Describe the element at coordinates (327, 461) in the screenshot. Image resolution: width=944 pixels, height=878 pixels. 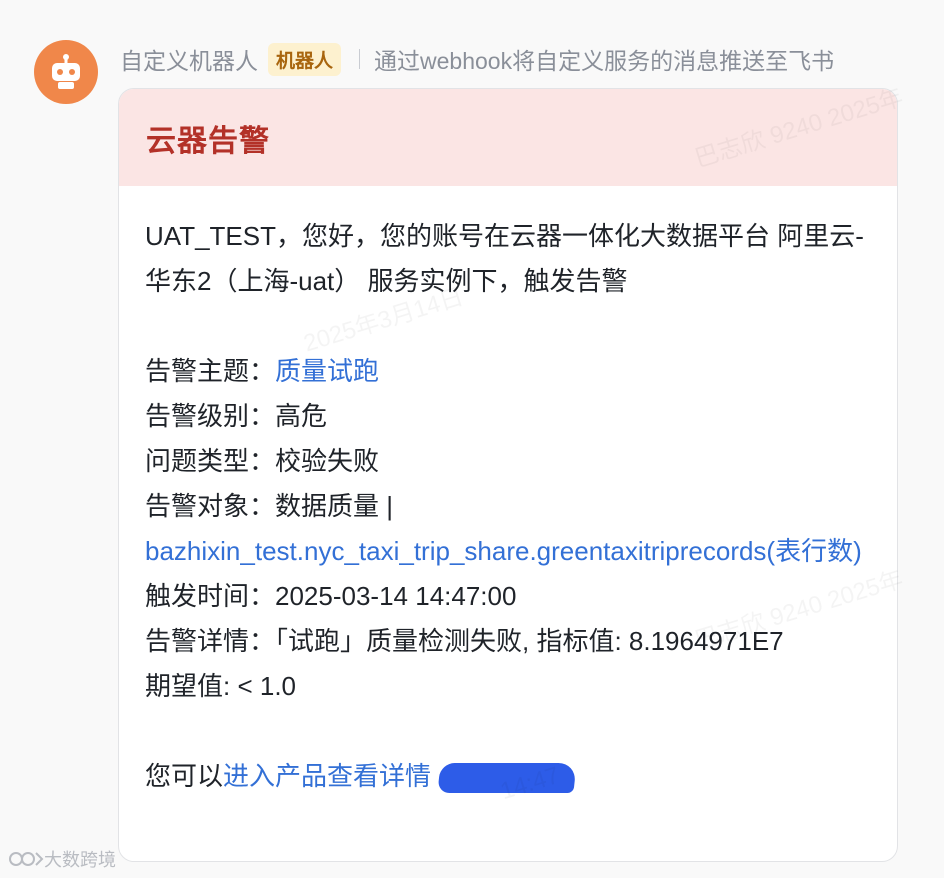
I see `issue-type-value: 校验失败` at that location.